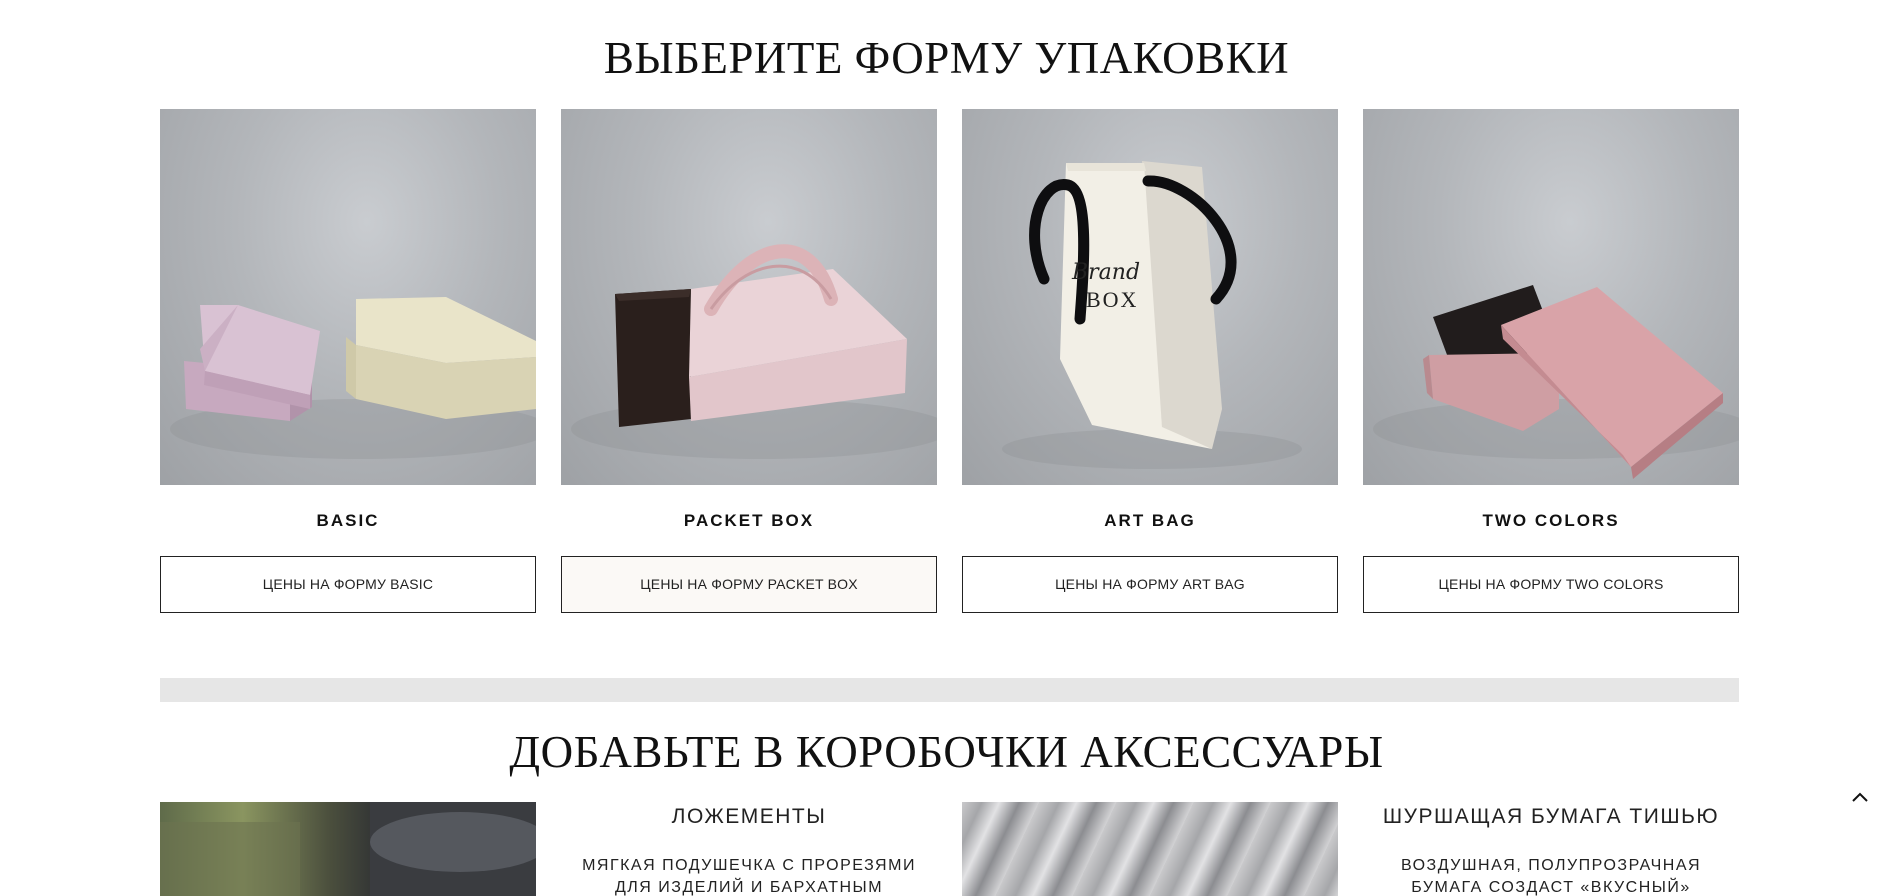 Image resolution: width=1893 pixels, height=896 pixels. Describe the element at coordinates (1150, 584) in the screenshot. I see `prices-button-art-bag: ЦЕНЫ НА ФОРМУ ART BAG` at that location.